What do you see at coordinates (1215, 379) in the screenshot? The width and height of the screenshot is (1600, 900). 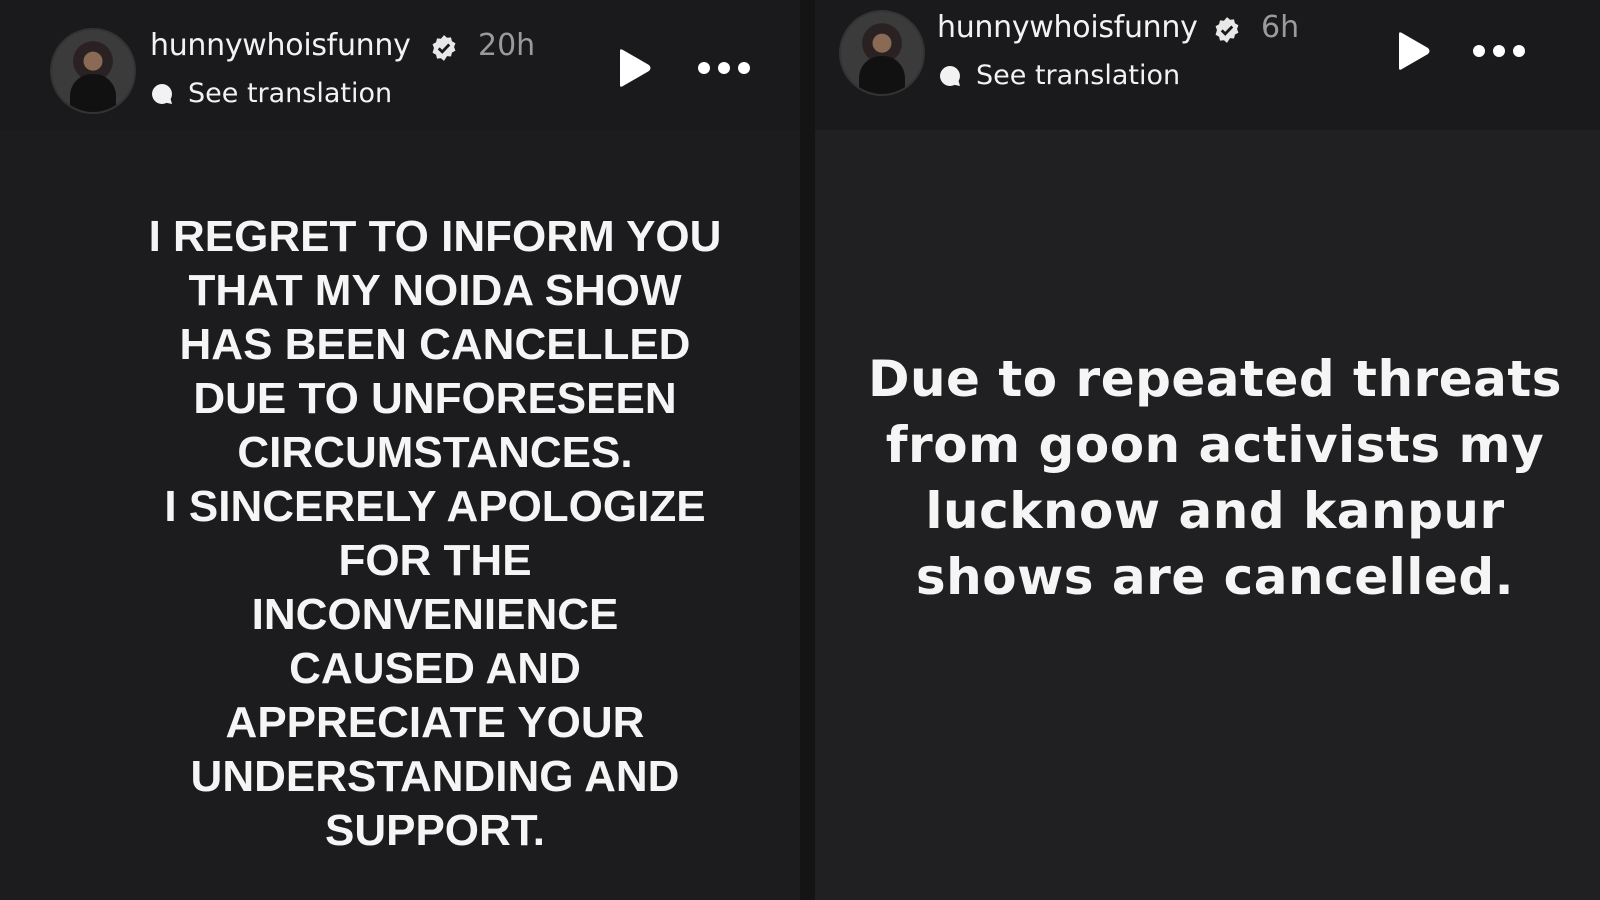 I see `message-line: Due to repeated threats` at bounding box center [1215, 379].